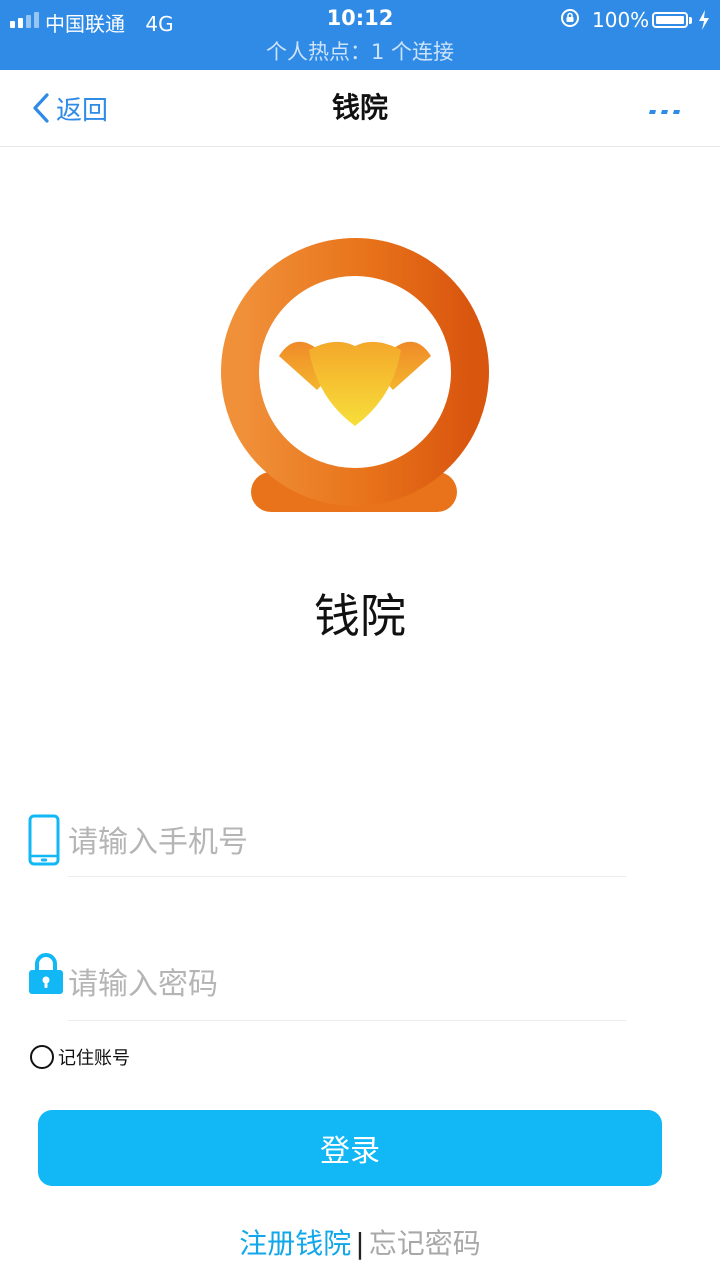 Image resolution: width=720 pixels, height=1280 pixels. What do you see at coordinates (350, 1148) in the screenshot?
I see `login-button: 登录` at bounding box center [350, 1148].